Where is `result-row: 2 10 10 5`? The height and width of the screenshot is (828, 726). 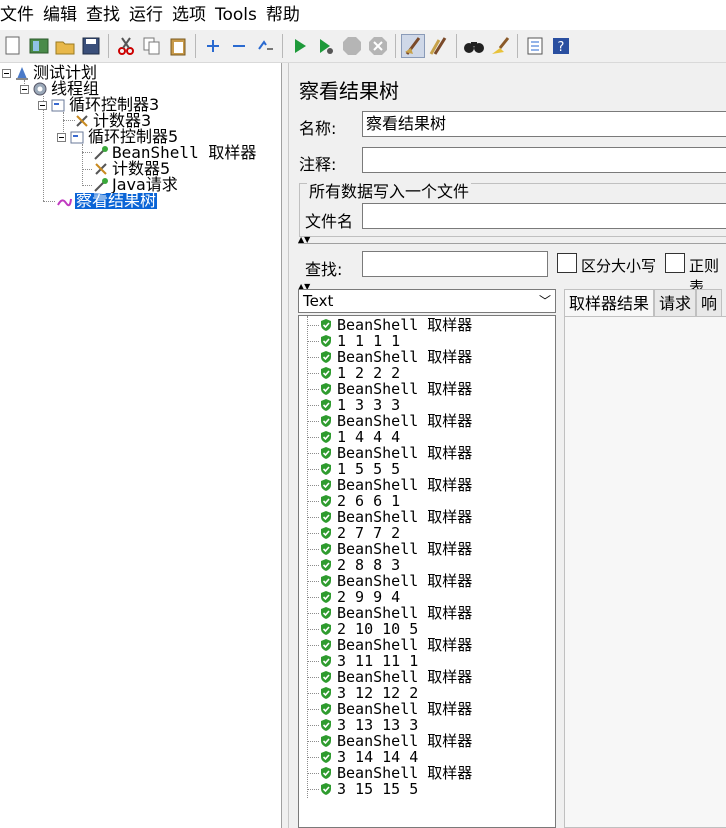 result-row: 2 10 10 5 is located at coordinates (362, 629).